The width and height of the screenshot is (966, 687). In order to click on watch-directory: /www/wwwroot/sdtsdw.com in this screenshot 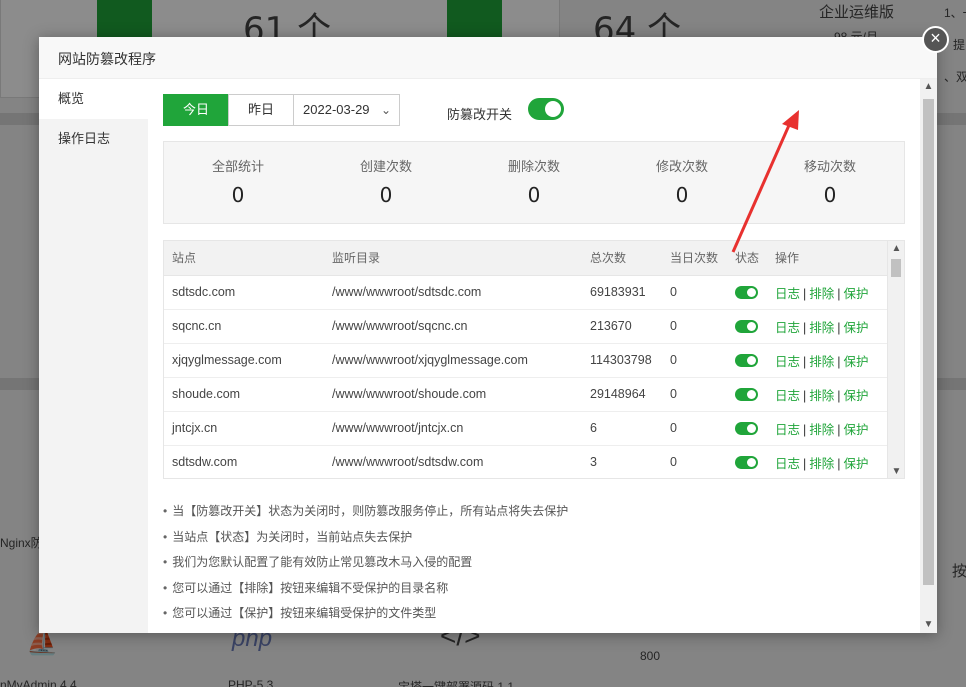, I will do `click(453, 461)`.